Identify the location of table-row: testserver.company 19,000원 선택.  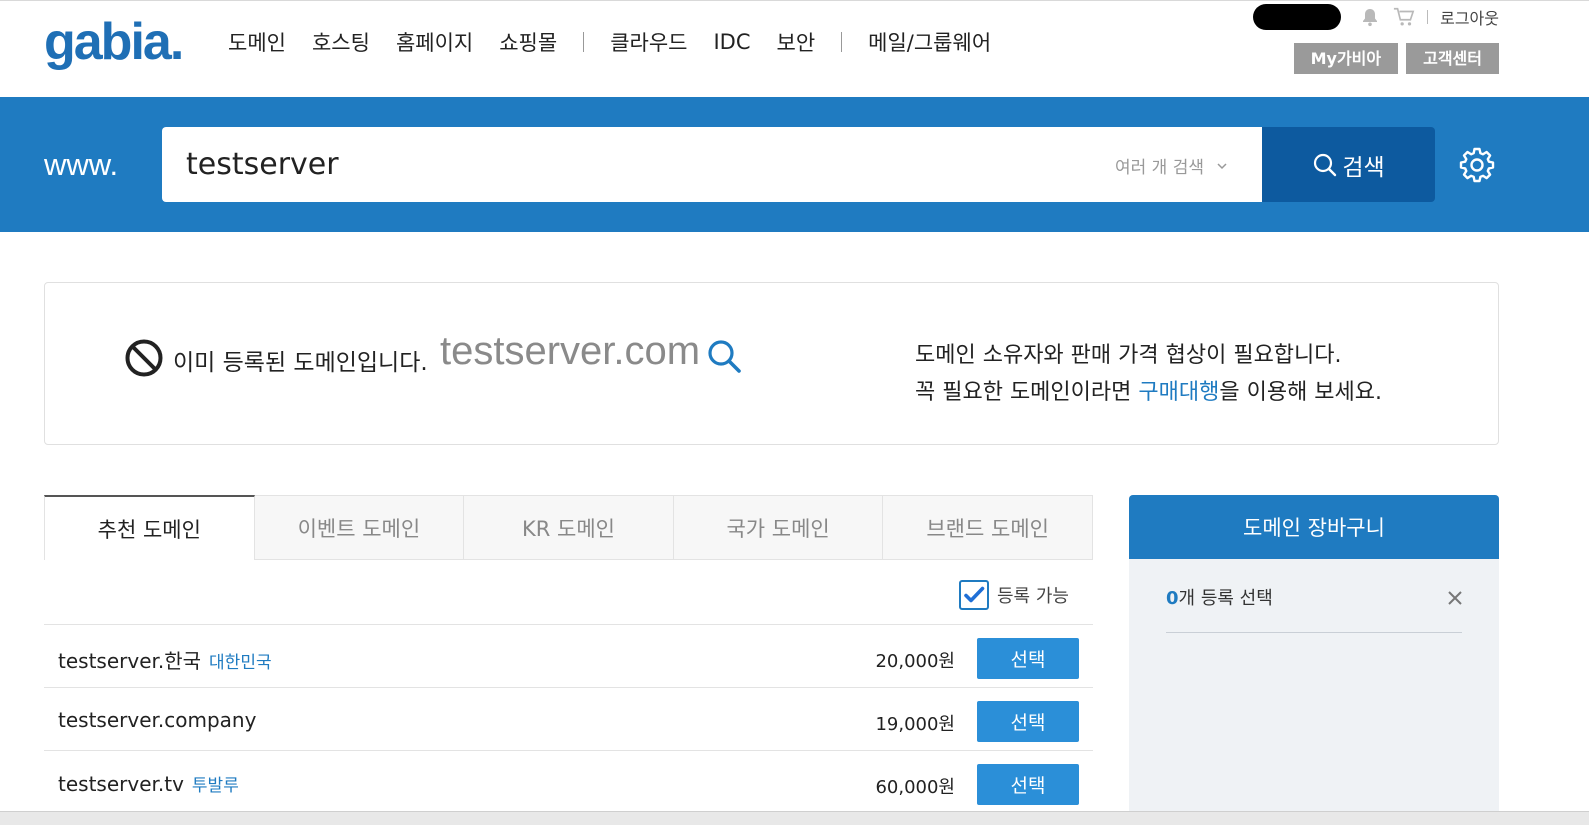
(568, 718).